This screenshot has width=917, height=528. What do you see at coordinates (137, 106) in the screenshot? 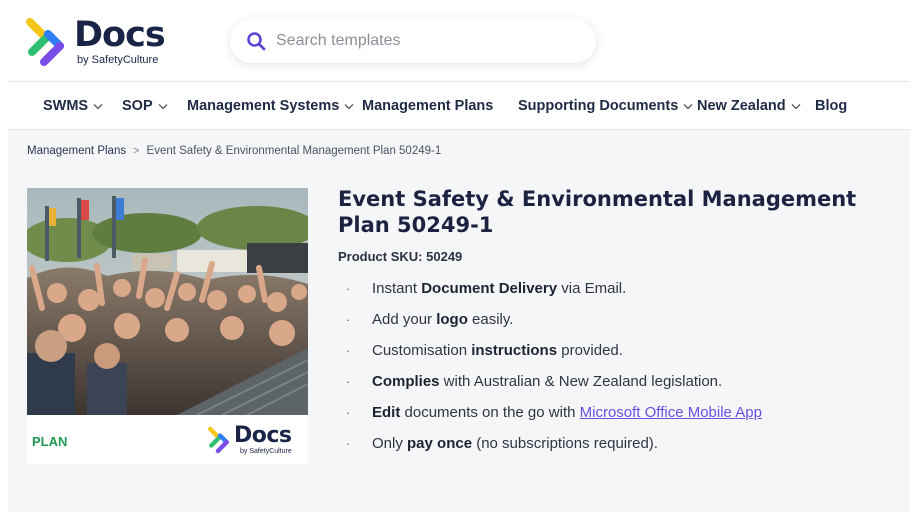
I see `nav-item-label: SOP` at bounding box center [137, 106].